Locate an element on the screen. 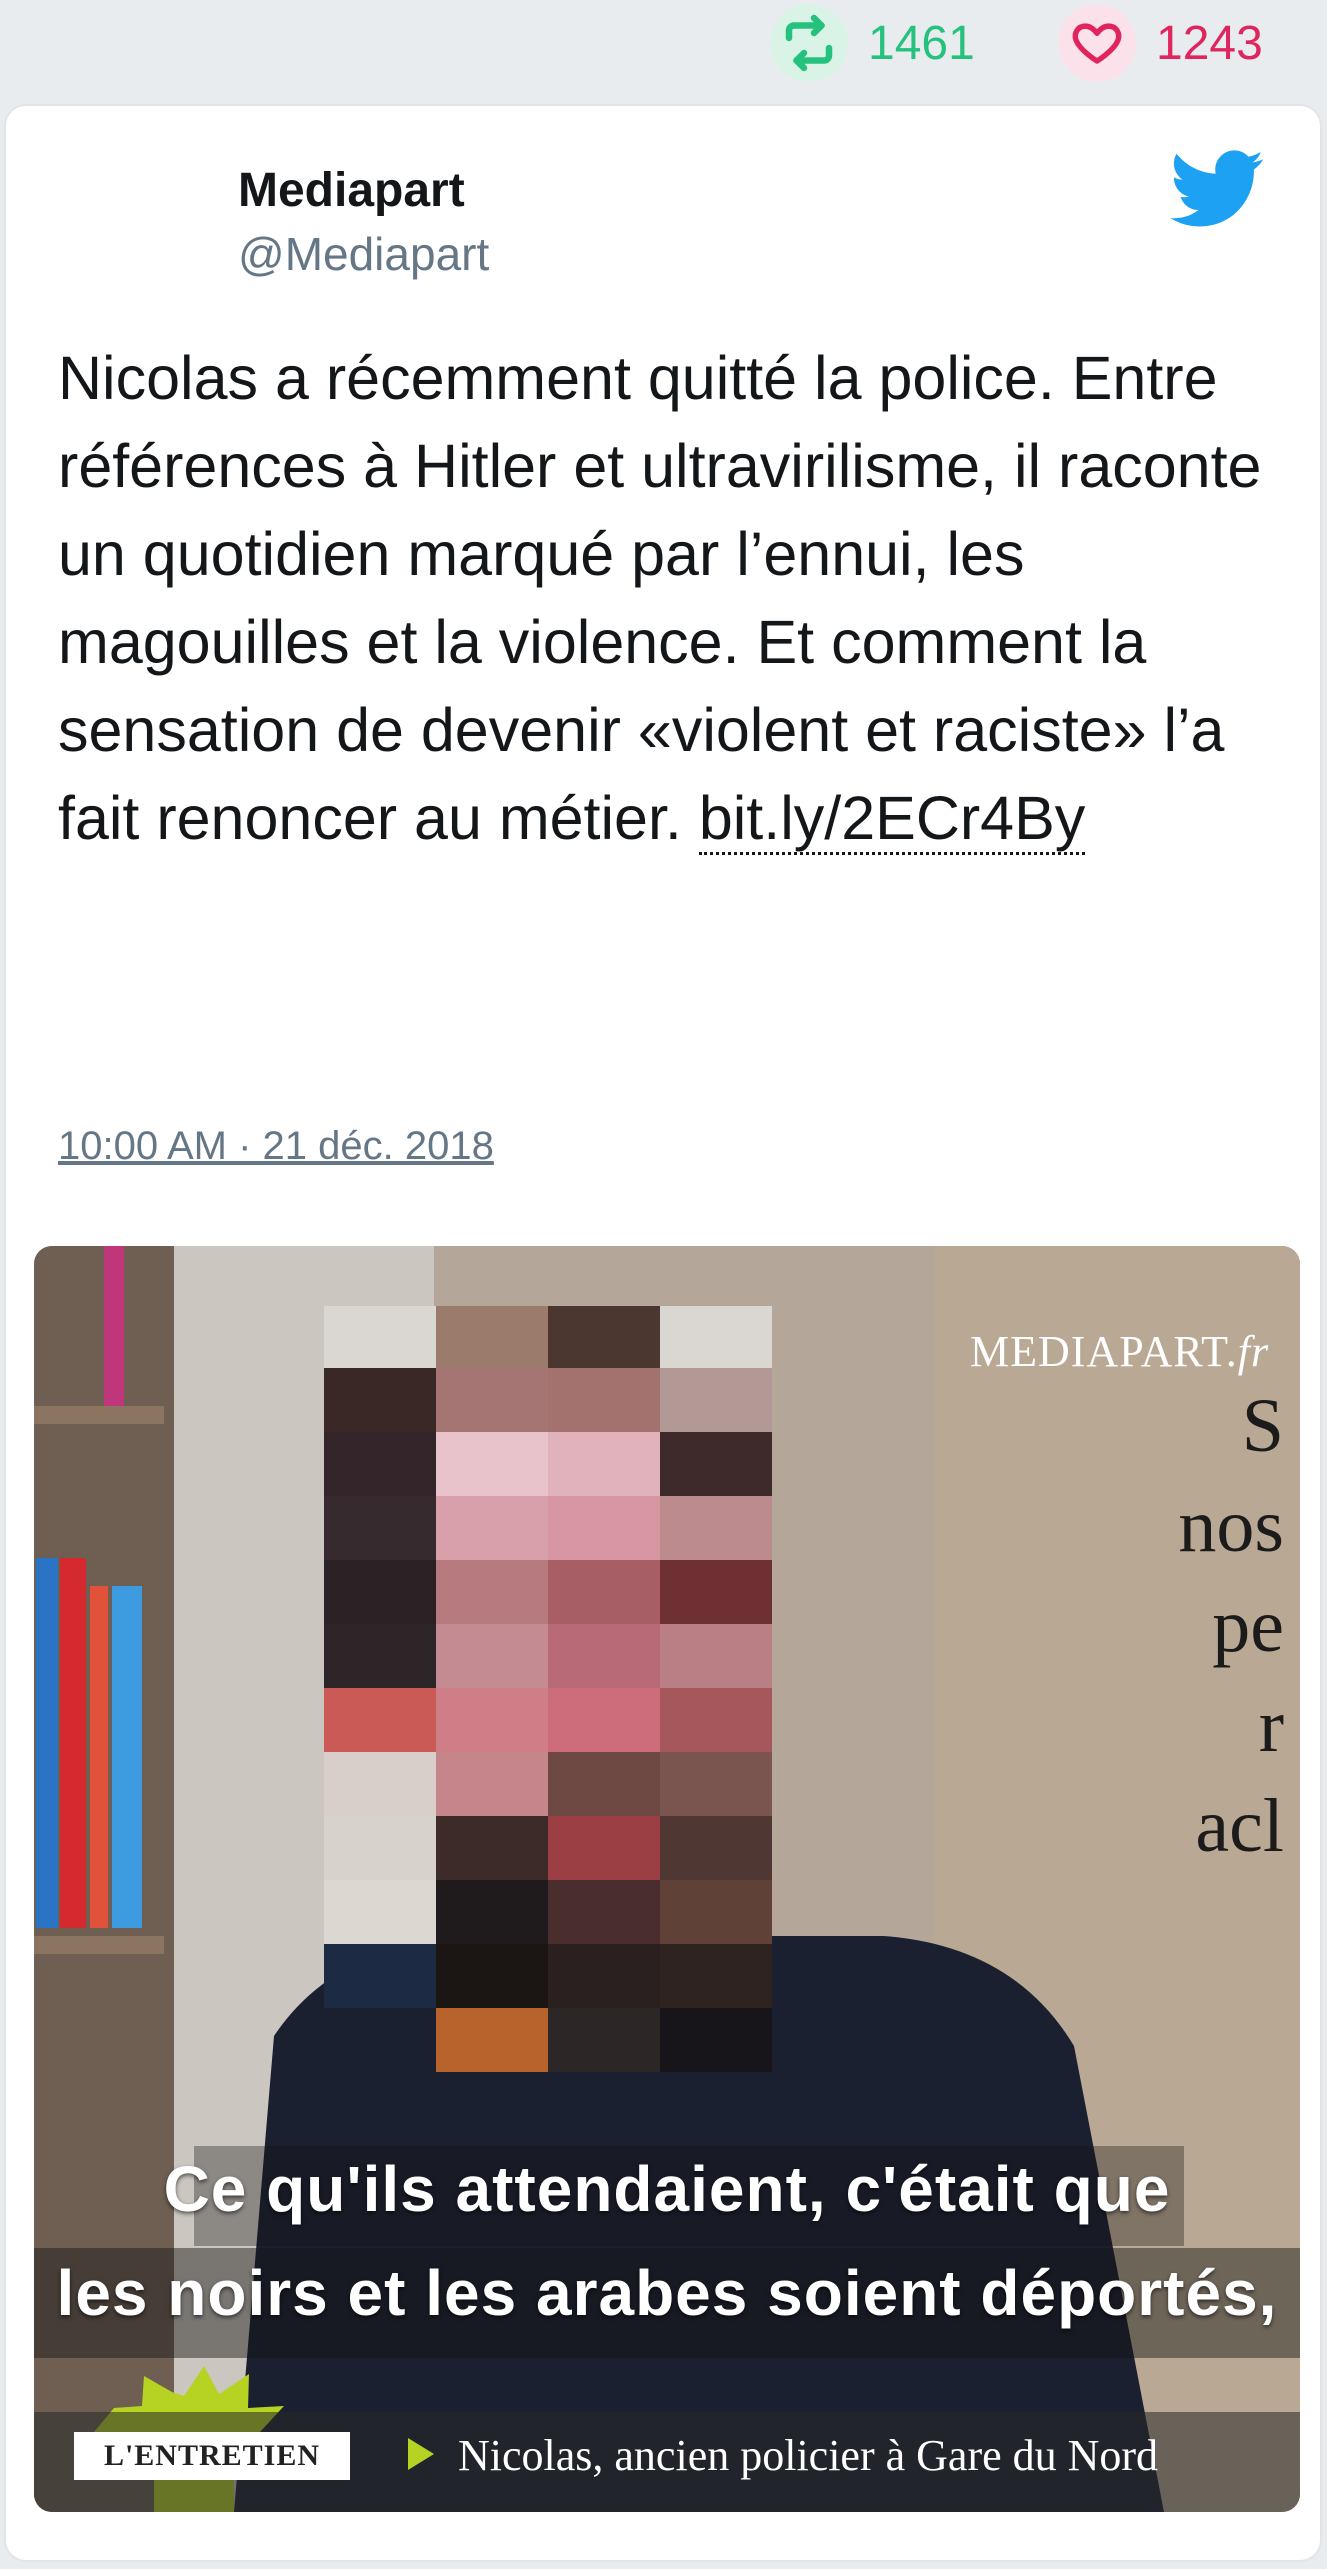  brand-suffix: fr is located at coordinates (1253, 1351).